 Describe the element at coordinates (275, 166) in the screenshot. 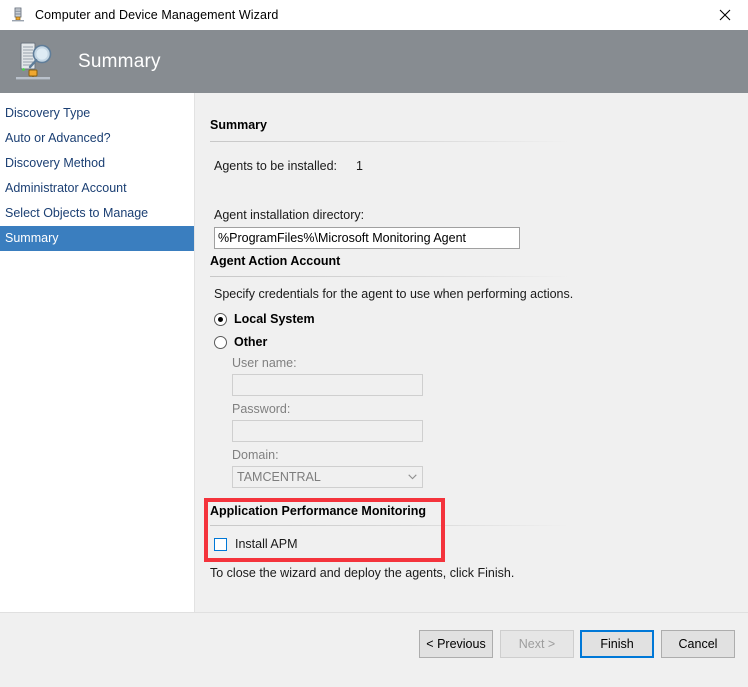

I see `agents-to-install-label: Agents to be installed:` at that location.